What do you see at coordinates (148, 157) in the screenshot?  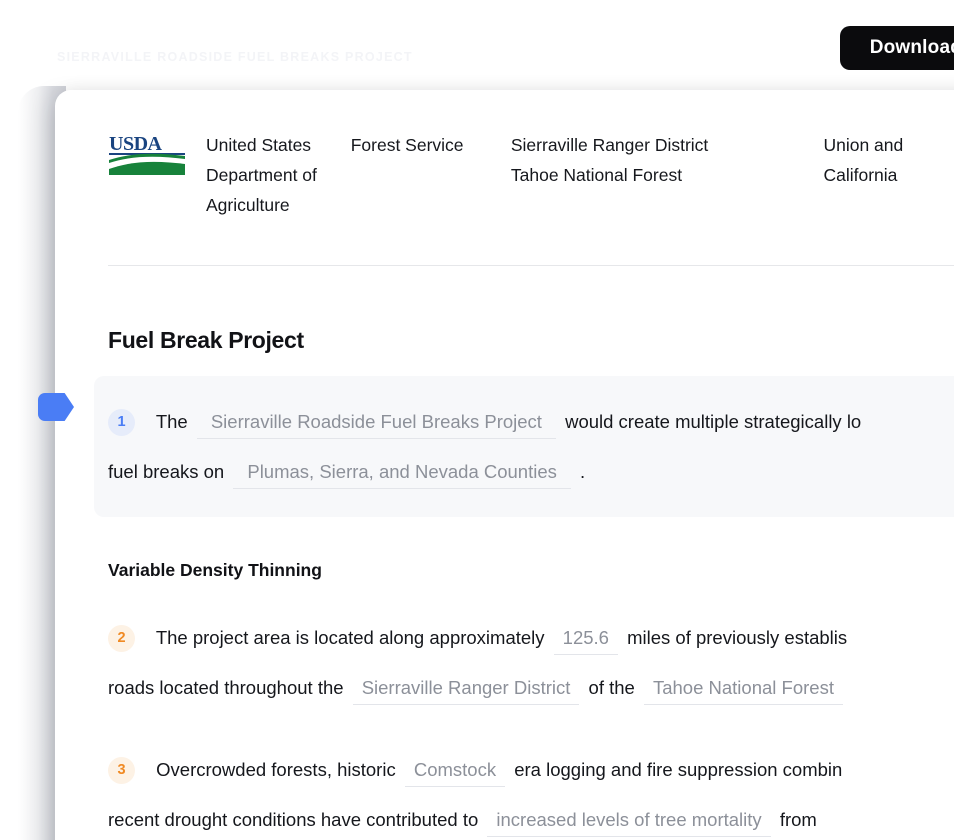 I see `usda-logo-icon: USDA` at bounding box center [148, 157].